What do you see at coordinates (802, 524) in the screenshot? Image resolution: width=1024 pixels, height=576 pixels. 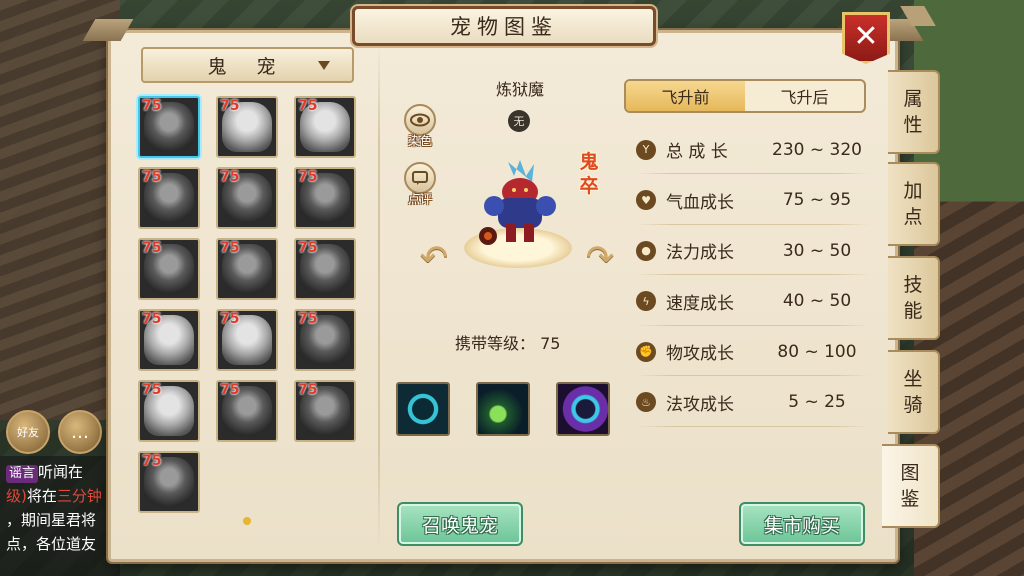 I see `market-buy-button: 集市购买` at bounding box center [802, 524].